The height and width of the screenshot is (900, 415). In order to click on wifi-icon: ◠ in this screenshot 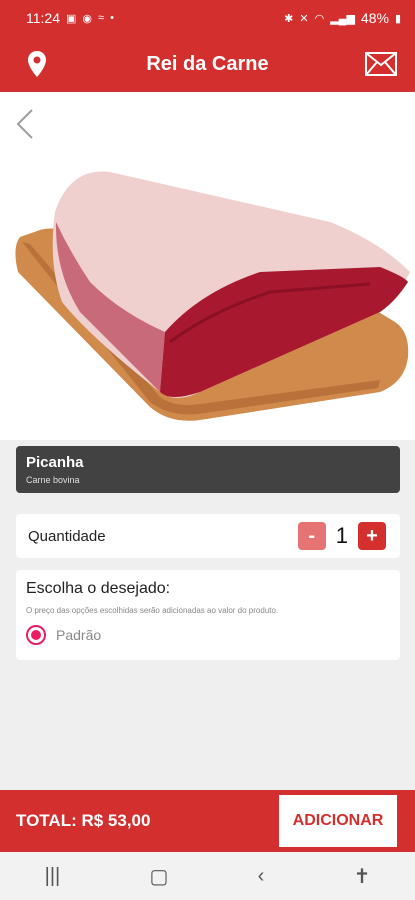, I will do `click(319, 18)`.